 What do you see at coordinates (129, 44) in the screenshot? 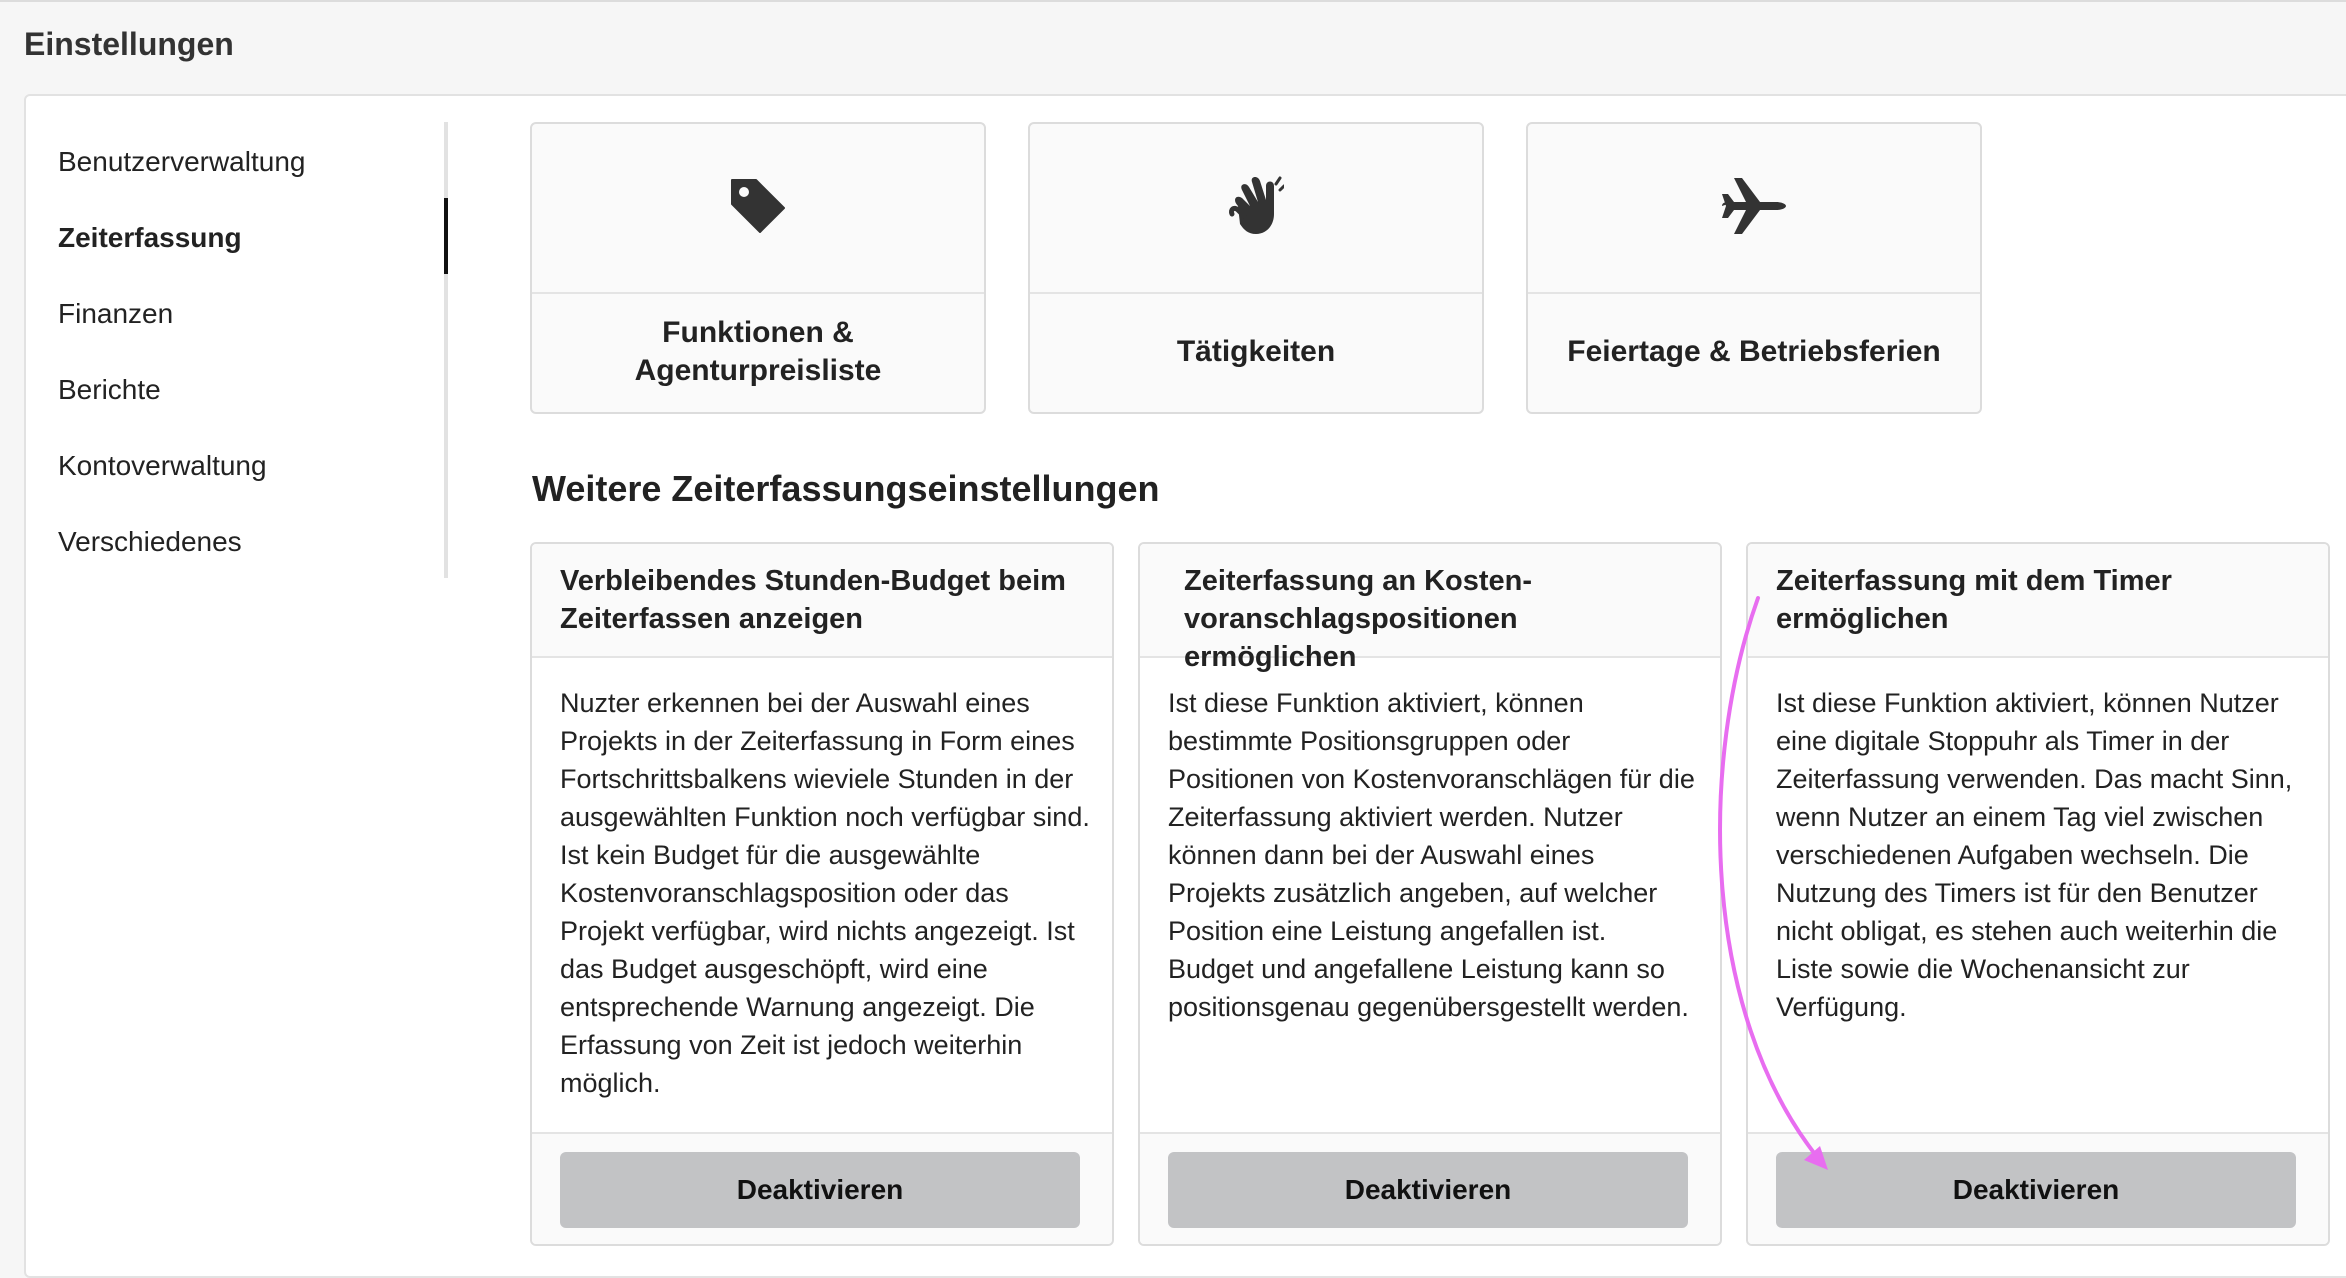
I see `page-title: Einstellungen` at bounding box center [129, 44].